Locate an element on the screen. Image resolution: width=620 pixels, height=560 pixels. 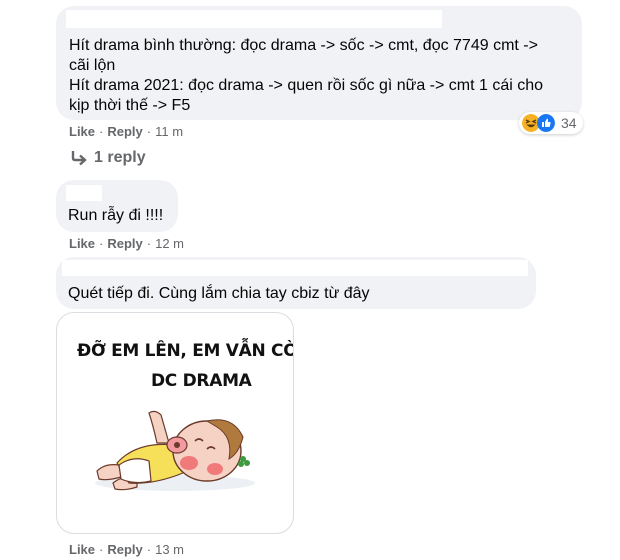
comment-text: Run rẫy đi !!!! is located at coordinates (116, 215).